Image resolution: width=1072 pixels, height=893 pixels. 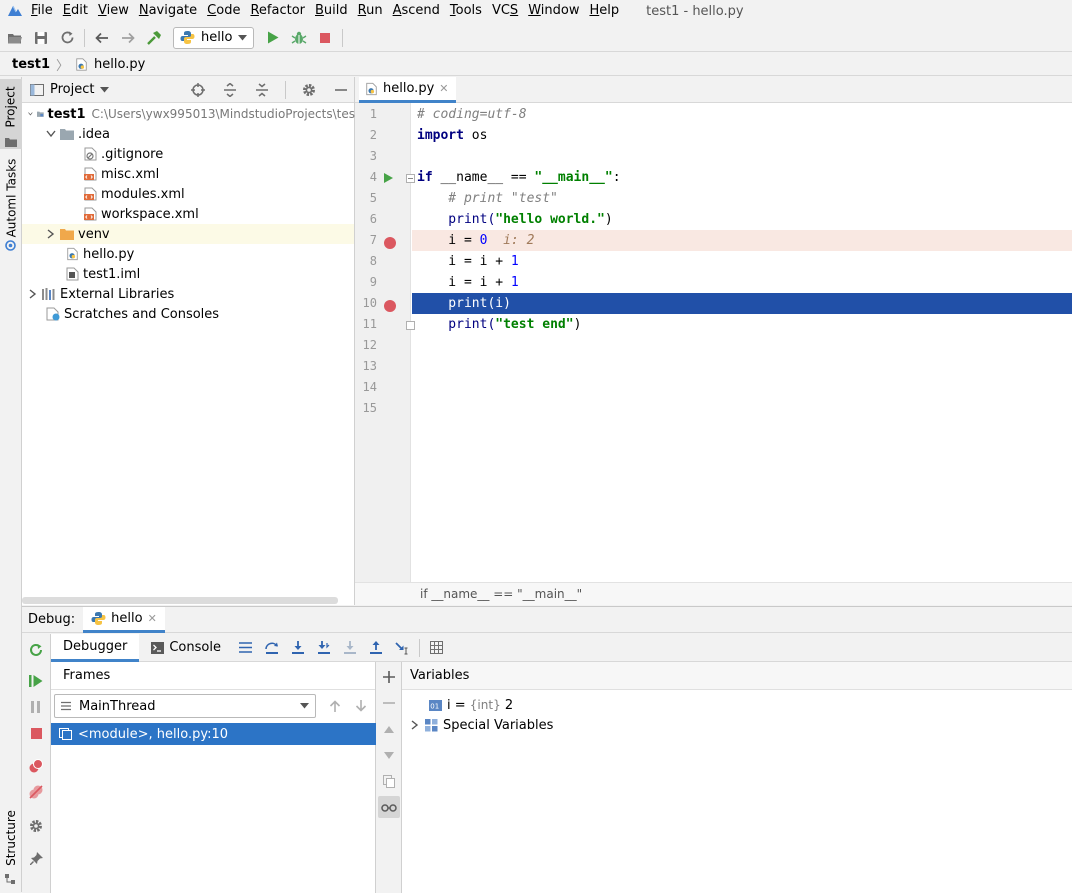 What do you see at coordinates (742, 135) in the screenshot?
I see `code-line-2: import os` at bounding box center [742, 135].